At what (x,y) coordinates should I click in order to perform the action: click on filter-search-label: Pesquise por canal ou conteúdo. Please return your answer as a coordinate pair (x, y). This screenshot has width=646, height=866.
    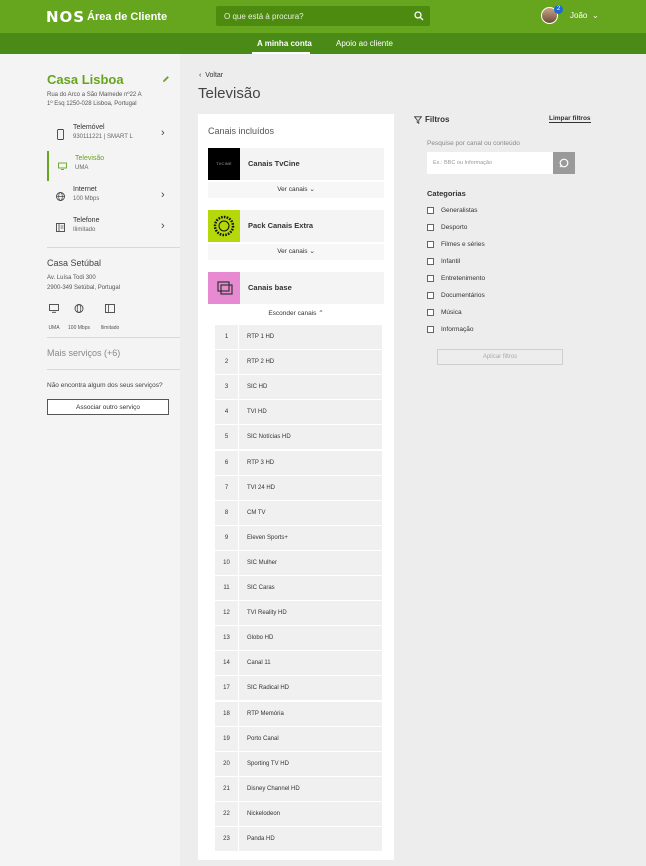
    Looking at the image, I should click on (473, 143).